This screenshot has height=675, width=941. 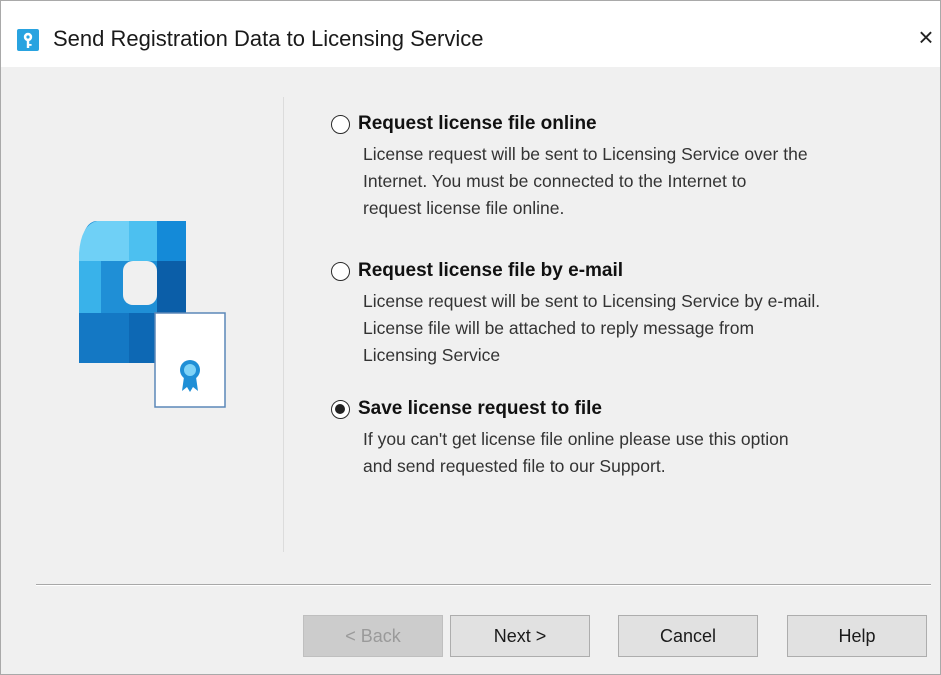 What do you see at coordinates (483, 585) in the screenshot?
I see `footer-separator` at bounding box center [483, 585].